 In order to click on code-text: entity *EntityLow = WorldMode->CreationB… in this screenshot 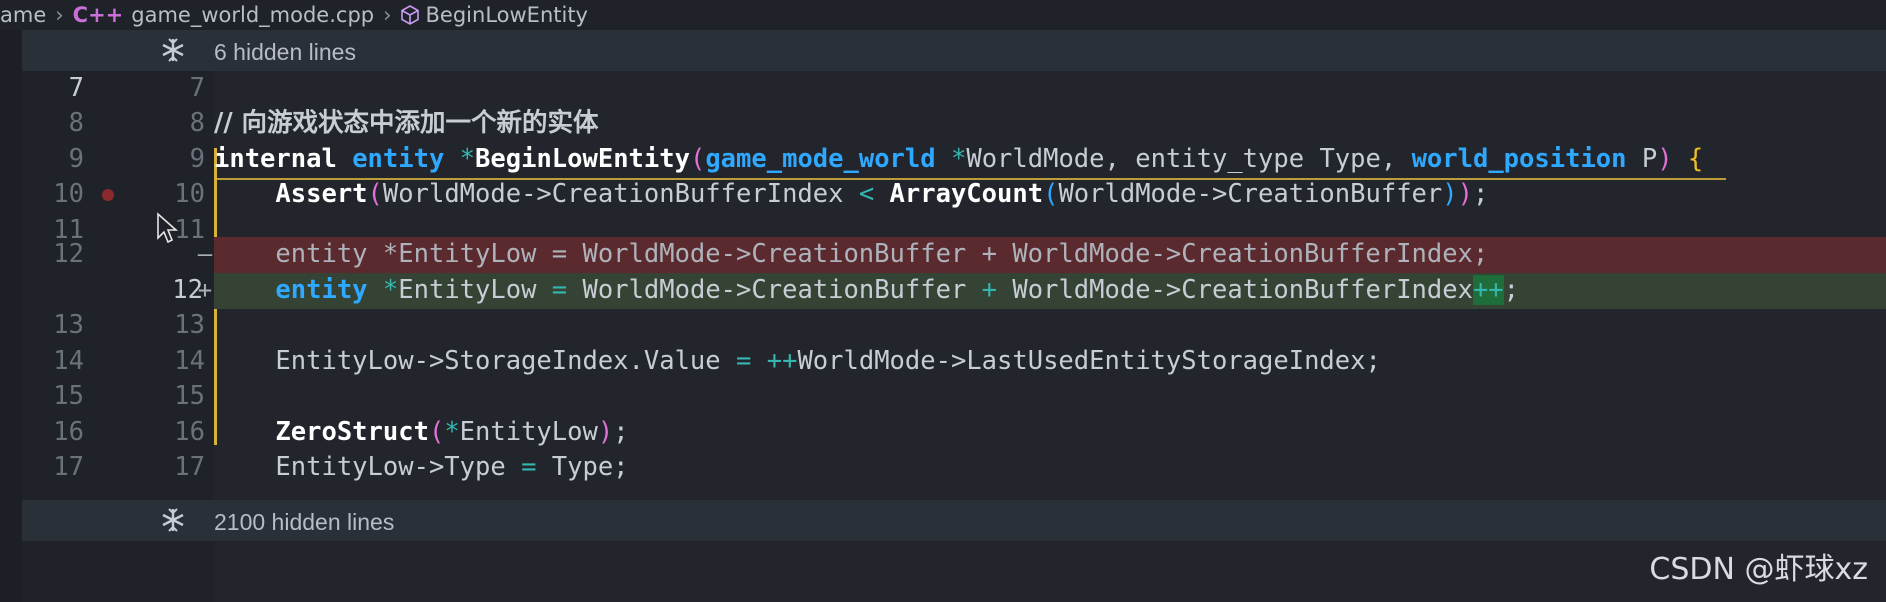, I will do `click(851, 255)`.